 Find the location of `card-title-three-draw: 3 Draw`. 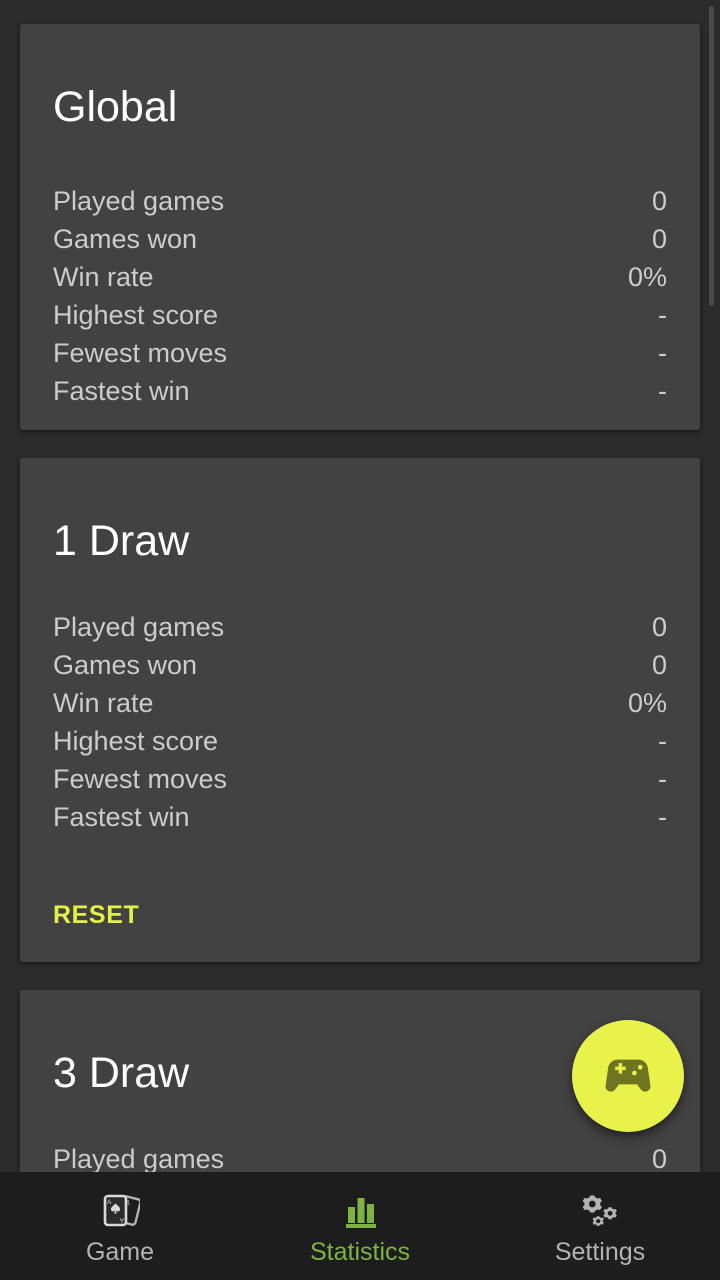

card-title-three-draw: 3 Draw is located at coordinates (121, 1073).